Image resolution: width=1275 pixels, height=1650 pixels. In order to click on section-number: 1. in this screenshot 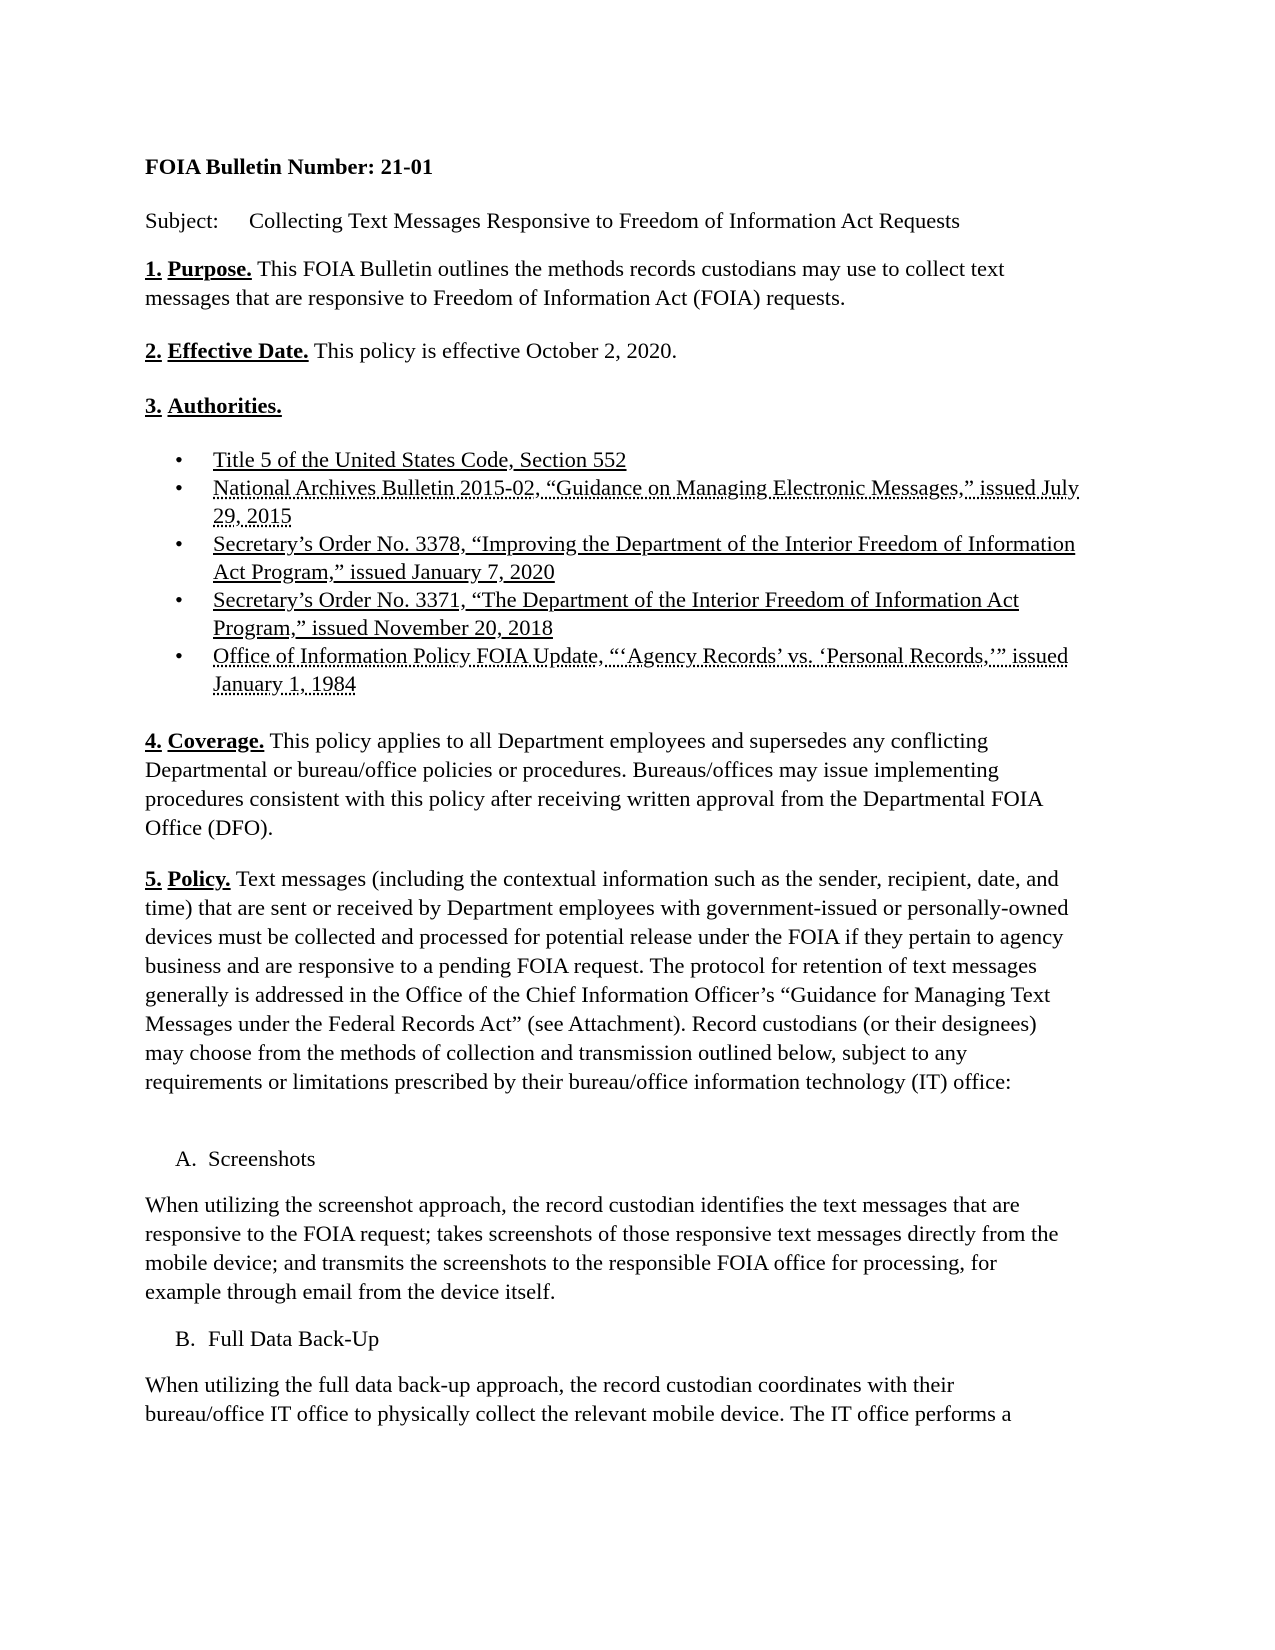, I will do `click(153, 268)`.